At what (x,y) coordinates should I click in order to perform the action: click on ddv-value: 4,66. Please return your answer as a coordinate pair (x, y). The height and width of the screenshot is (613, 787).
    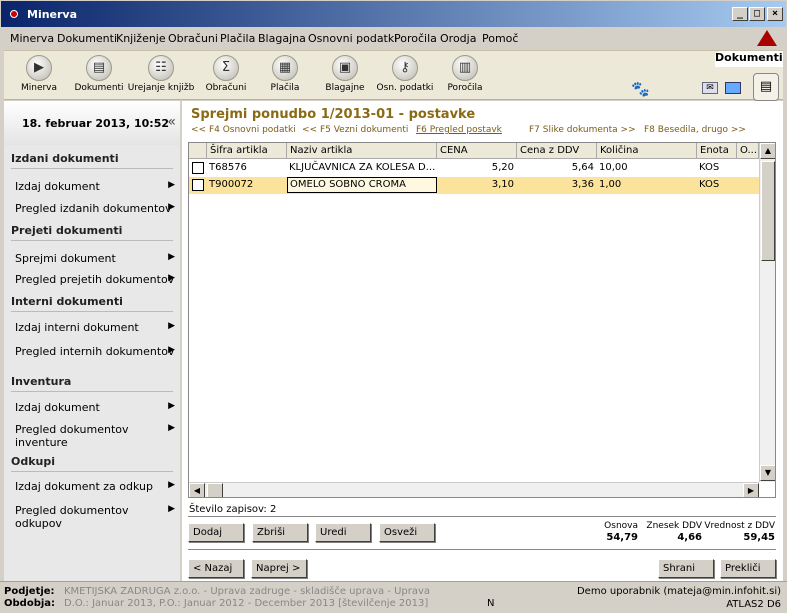
    Looking at the image, I should click on (689, 537).